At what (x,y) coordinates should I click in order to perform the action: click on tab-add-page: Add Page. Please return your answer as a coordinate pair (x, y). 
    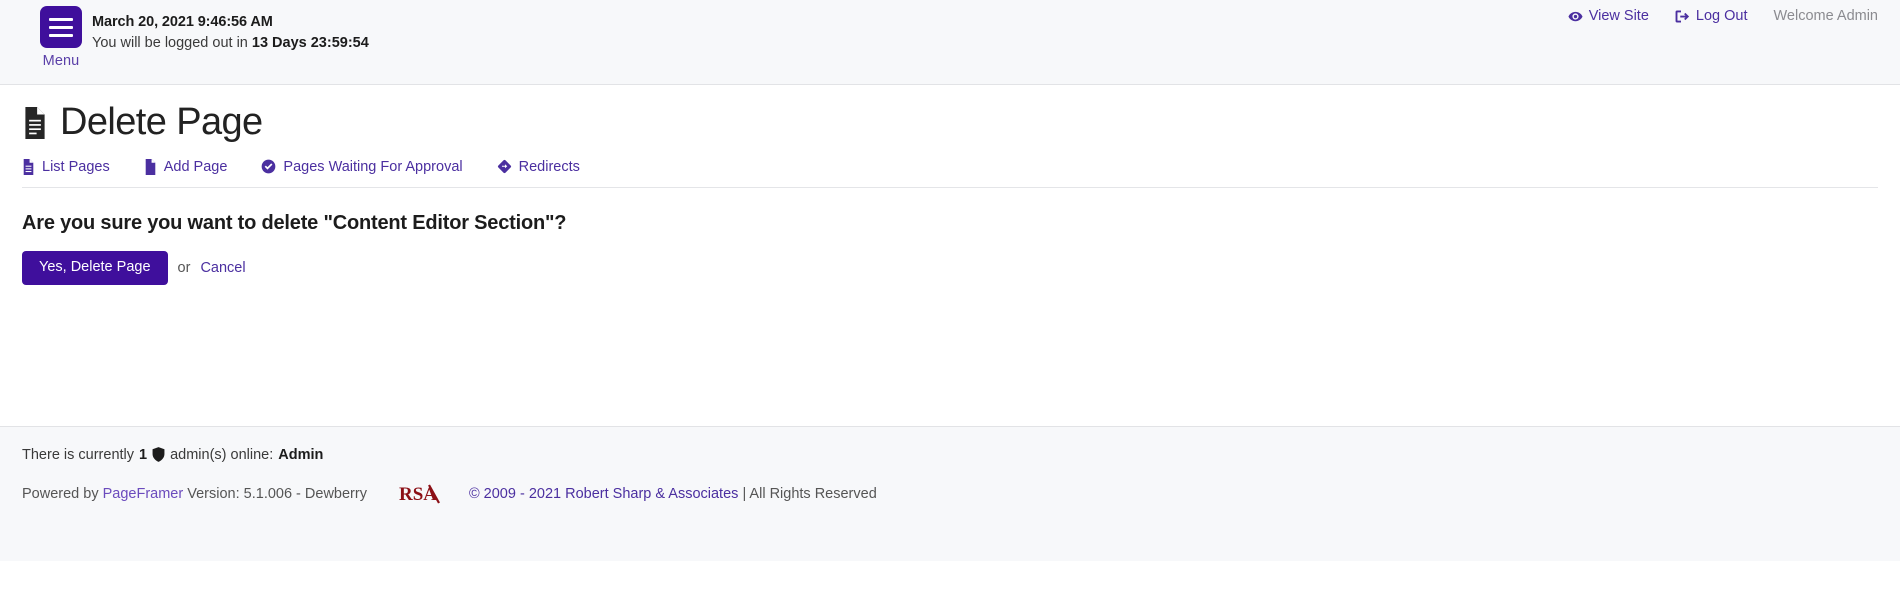
    Looking at the image, I should click on (186, 166).